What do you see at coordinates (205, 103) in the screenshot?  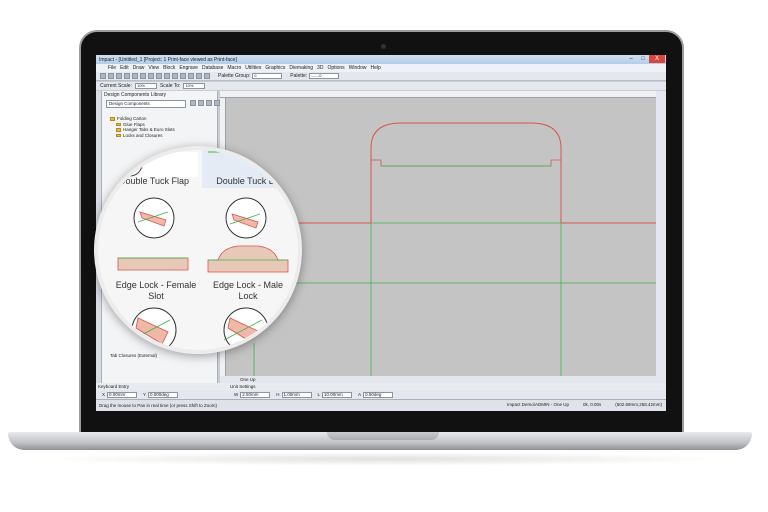 I see `panel-icons` at bounding box center [205, 103].